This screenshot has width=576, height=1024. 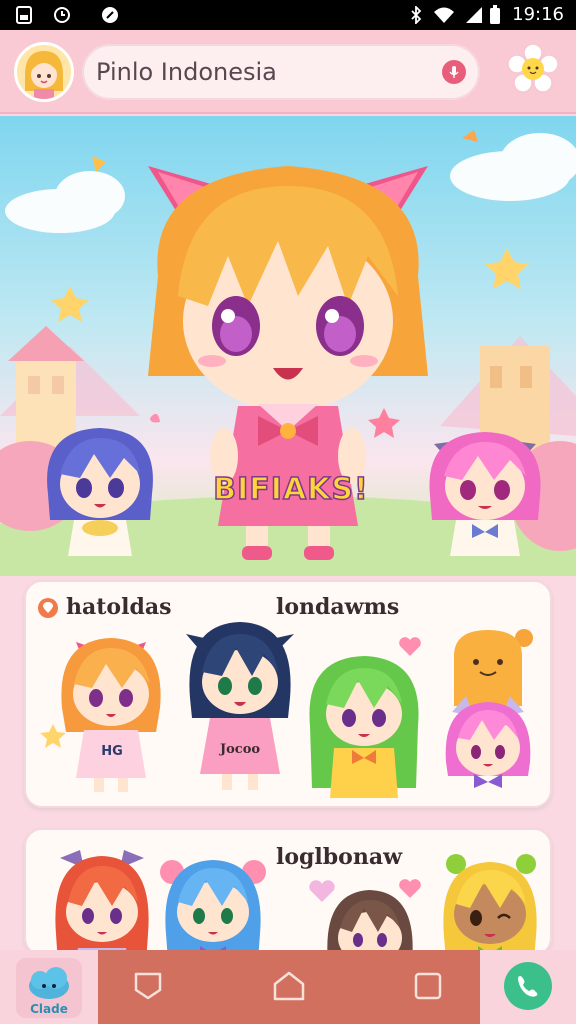 I want to click on status-bar: 19:16, so click(x=288, y=15).